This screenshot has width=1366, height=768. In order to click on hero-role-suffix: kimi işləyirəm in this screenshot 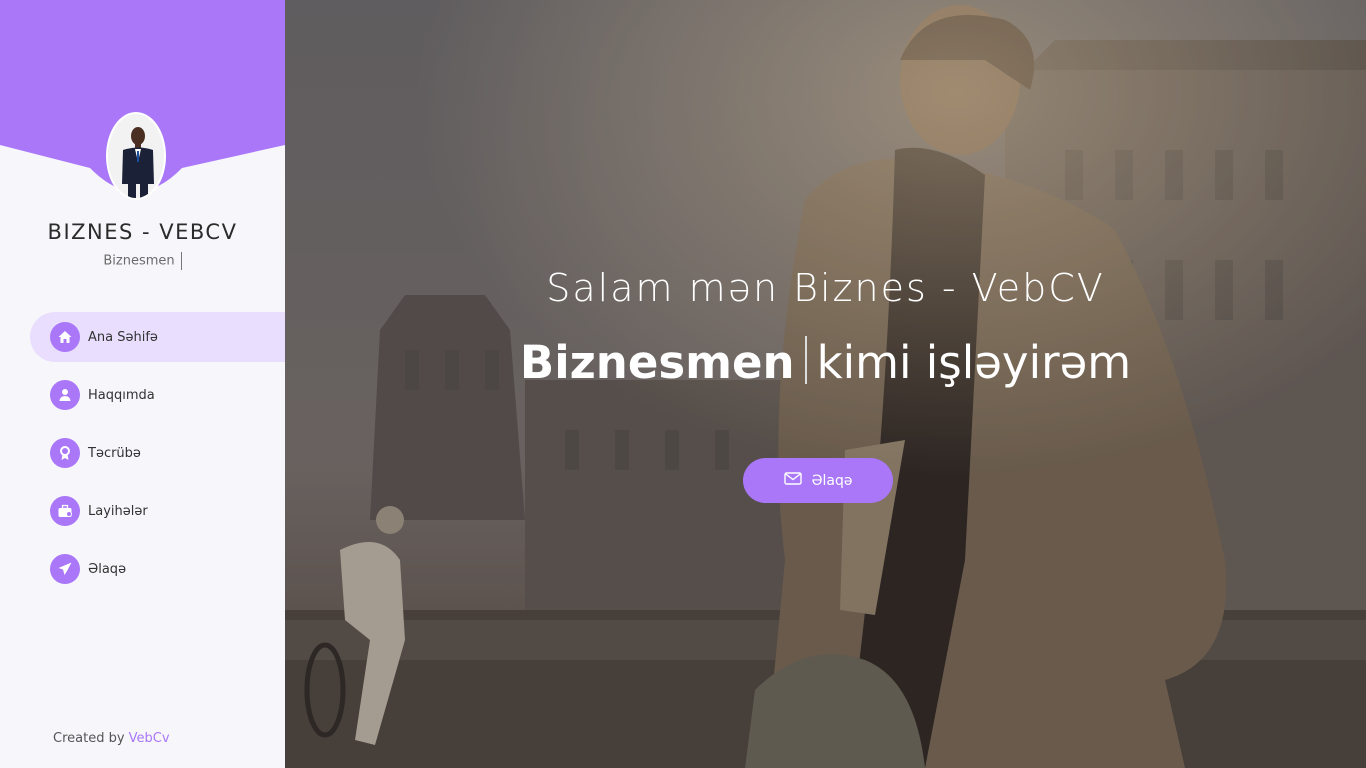, I will do `click(974, 362)`.